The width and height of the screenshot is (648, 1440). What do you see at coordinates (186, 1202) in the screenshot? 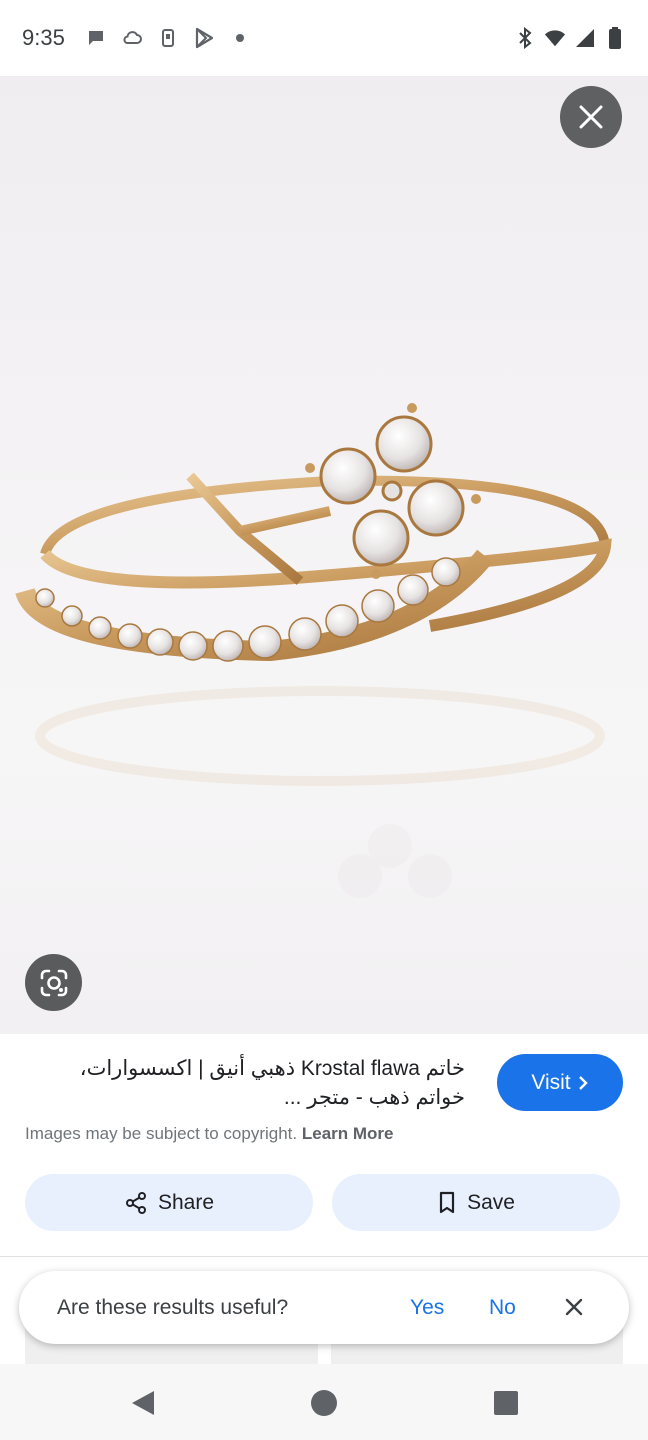
I see `share-label: Share` at bounding box center [186, 1202].